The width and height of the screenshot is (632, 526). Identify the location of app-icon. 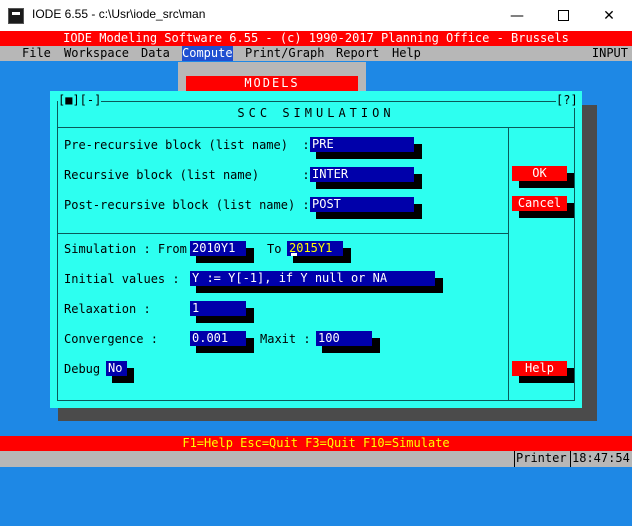
(16, 16).